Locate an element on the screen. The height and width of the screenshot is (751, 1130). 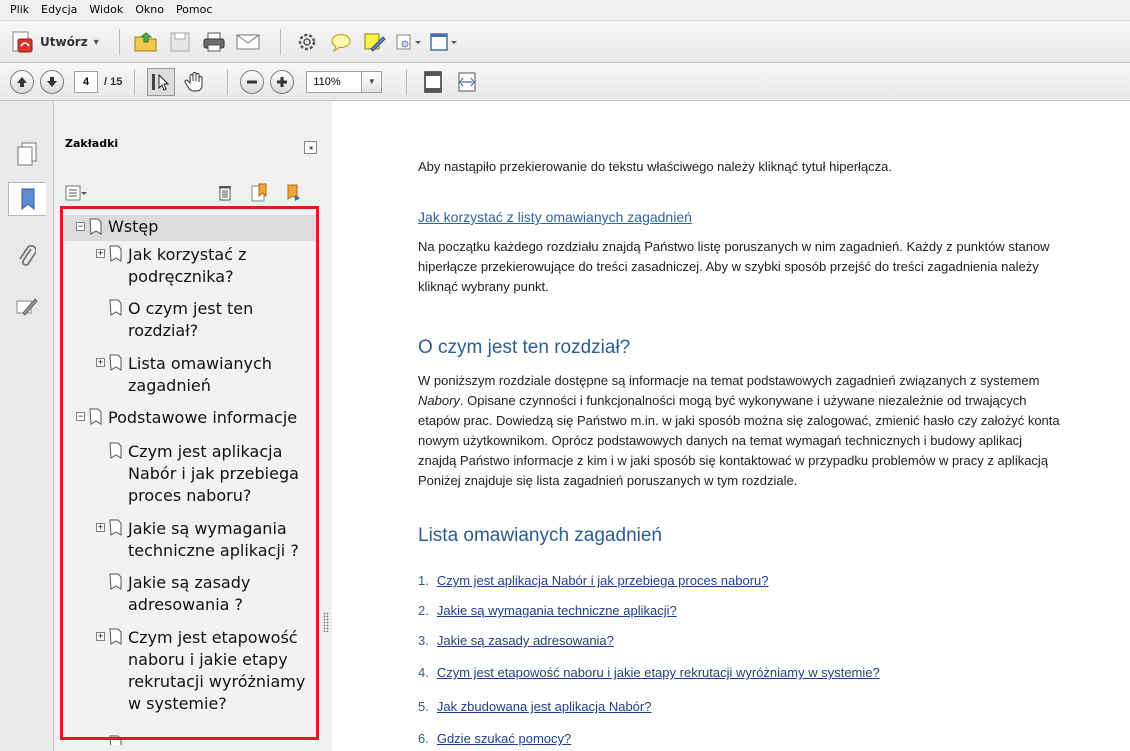
list-link: Jak zbudowana jest aplikacja Nabór? is located at coordinates (544, 706).